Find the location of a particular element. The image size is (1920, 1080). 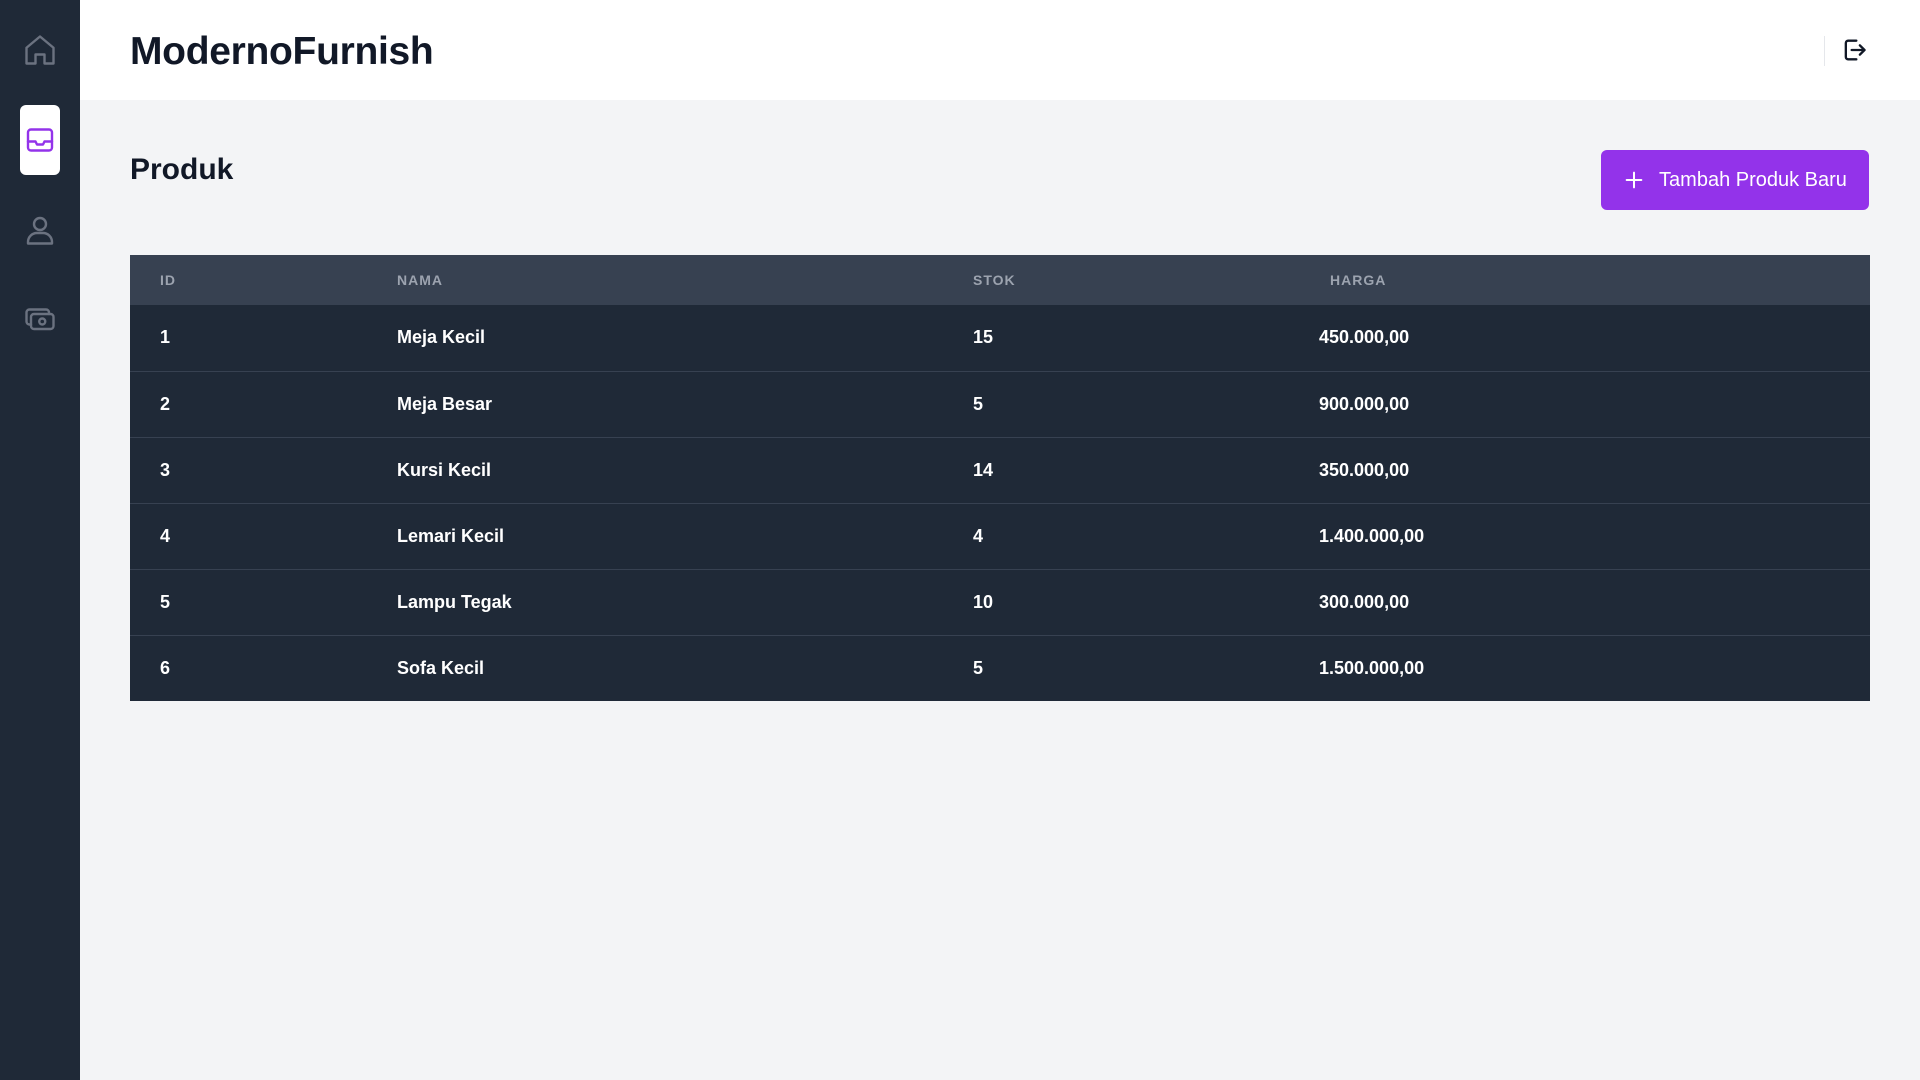

table-row: 1 Meja Kecil 15 450.000,00 is located at coordinates (1000, 338).